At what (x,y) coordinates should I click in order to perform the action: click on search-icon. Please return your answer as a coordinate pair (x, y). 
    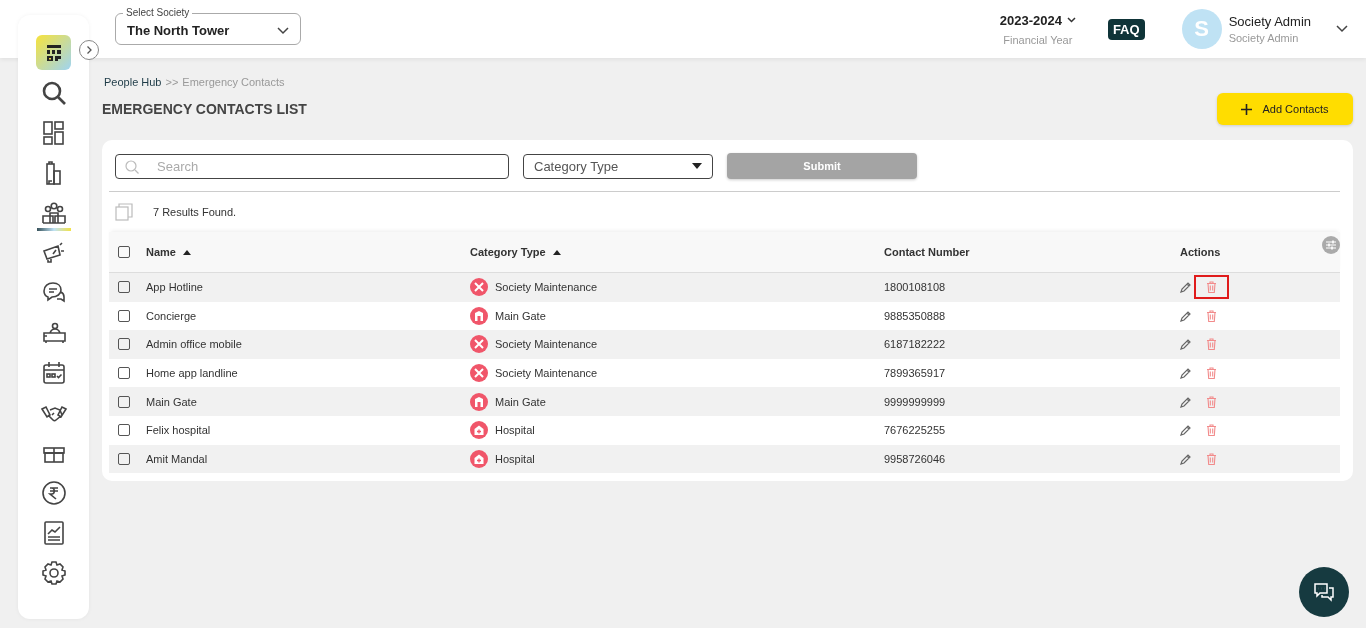
    Looking at the image, I should click on (132, 166).